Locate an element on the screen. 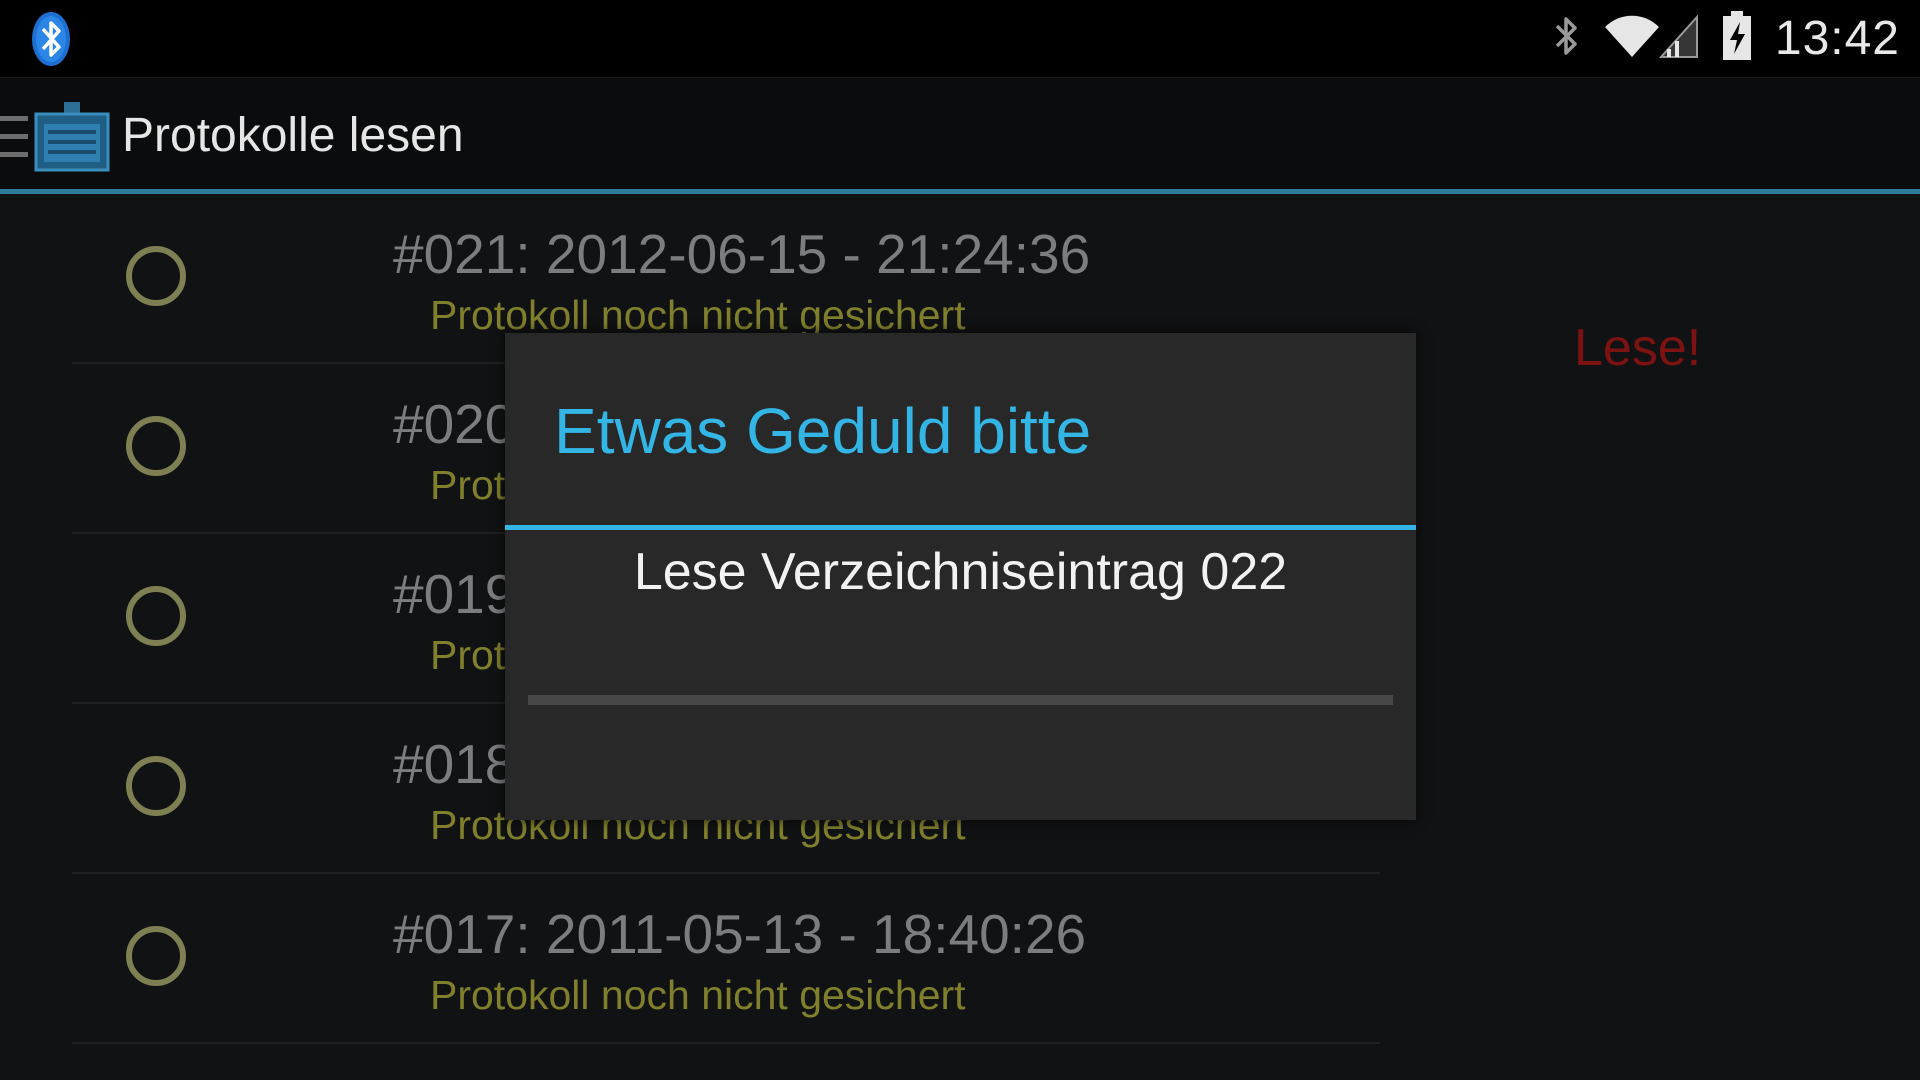 The width and height of the screenshot is (1920, 1080). item-title: #020 is located at coordinates (454, 424).